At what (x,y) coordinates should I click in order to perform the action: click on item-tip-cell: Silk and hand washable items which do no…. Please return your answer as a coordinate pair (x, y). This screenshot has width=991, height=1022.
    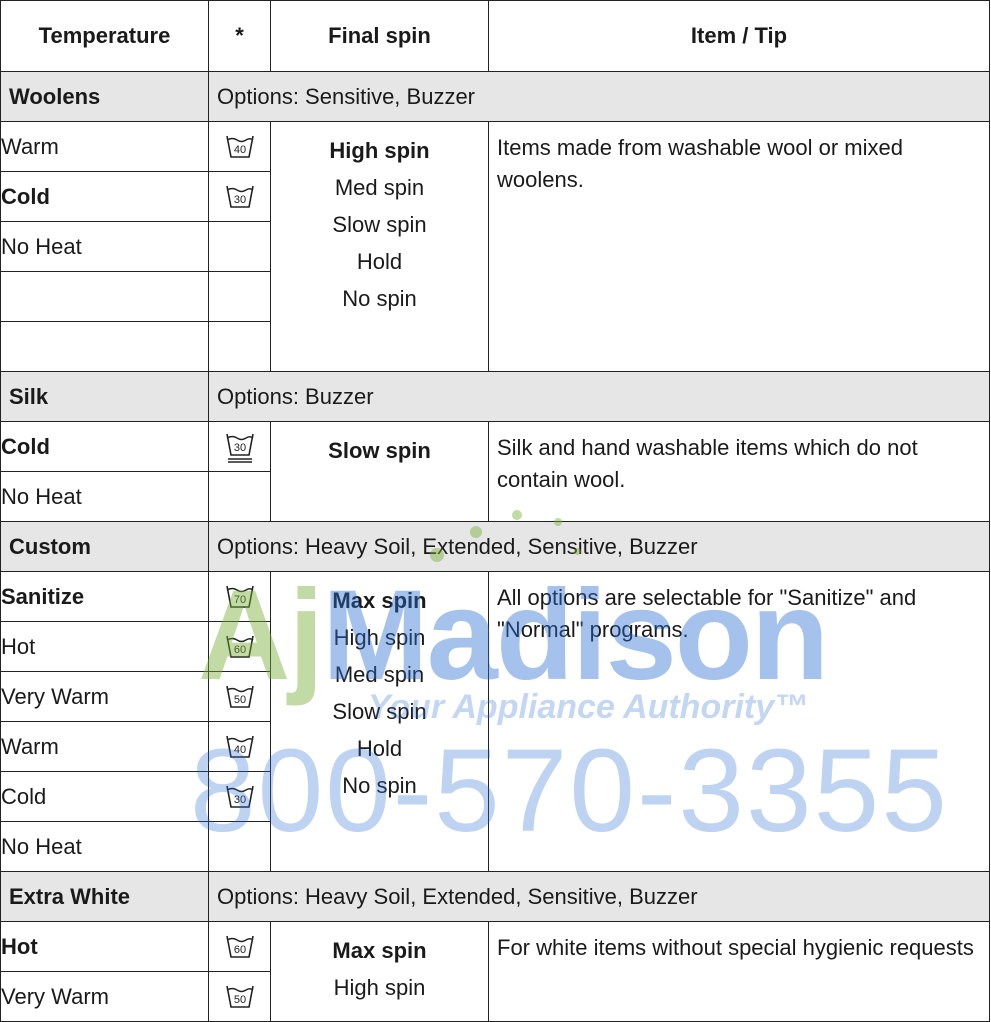
    Looking at the image, I should click on (739, 471).